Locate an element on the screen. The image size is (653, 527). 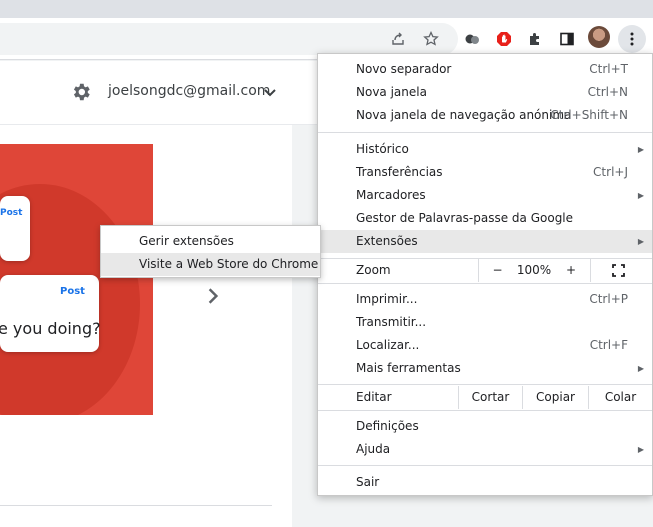
menu-item-downloads: Transferências Ctrl+J is located at coordinates (485, 172).